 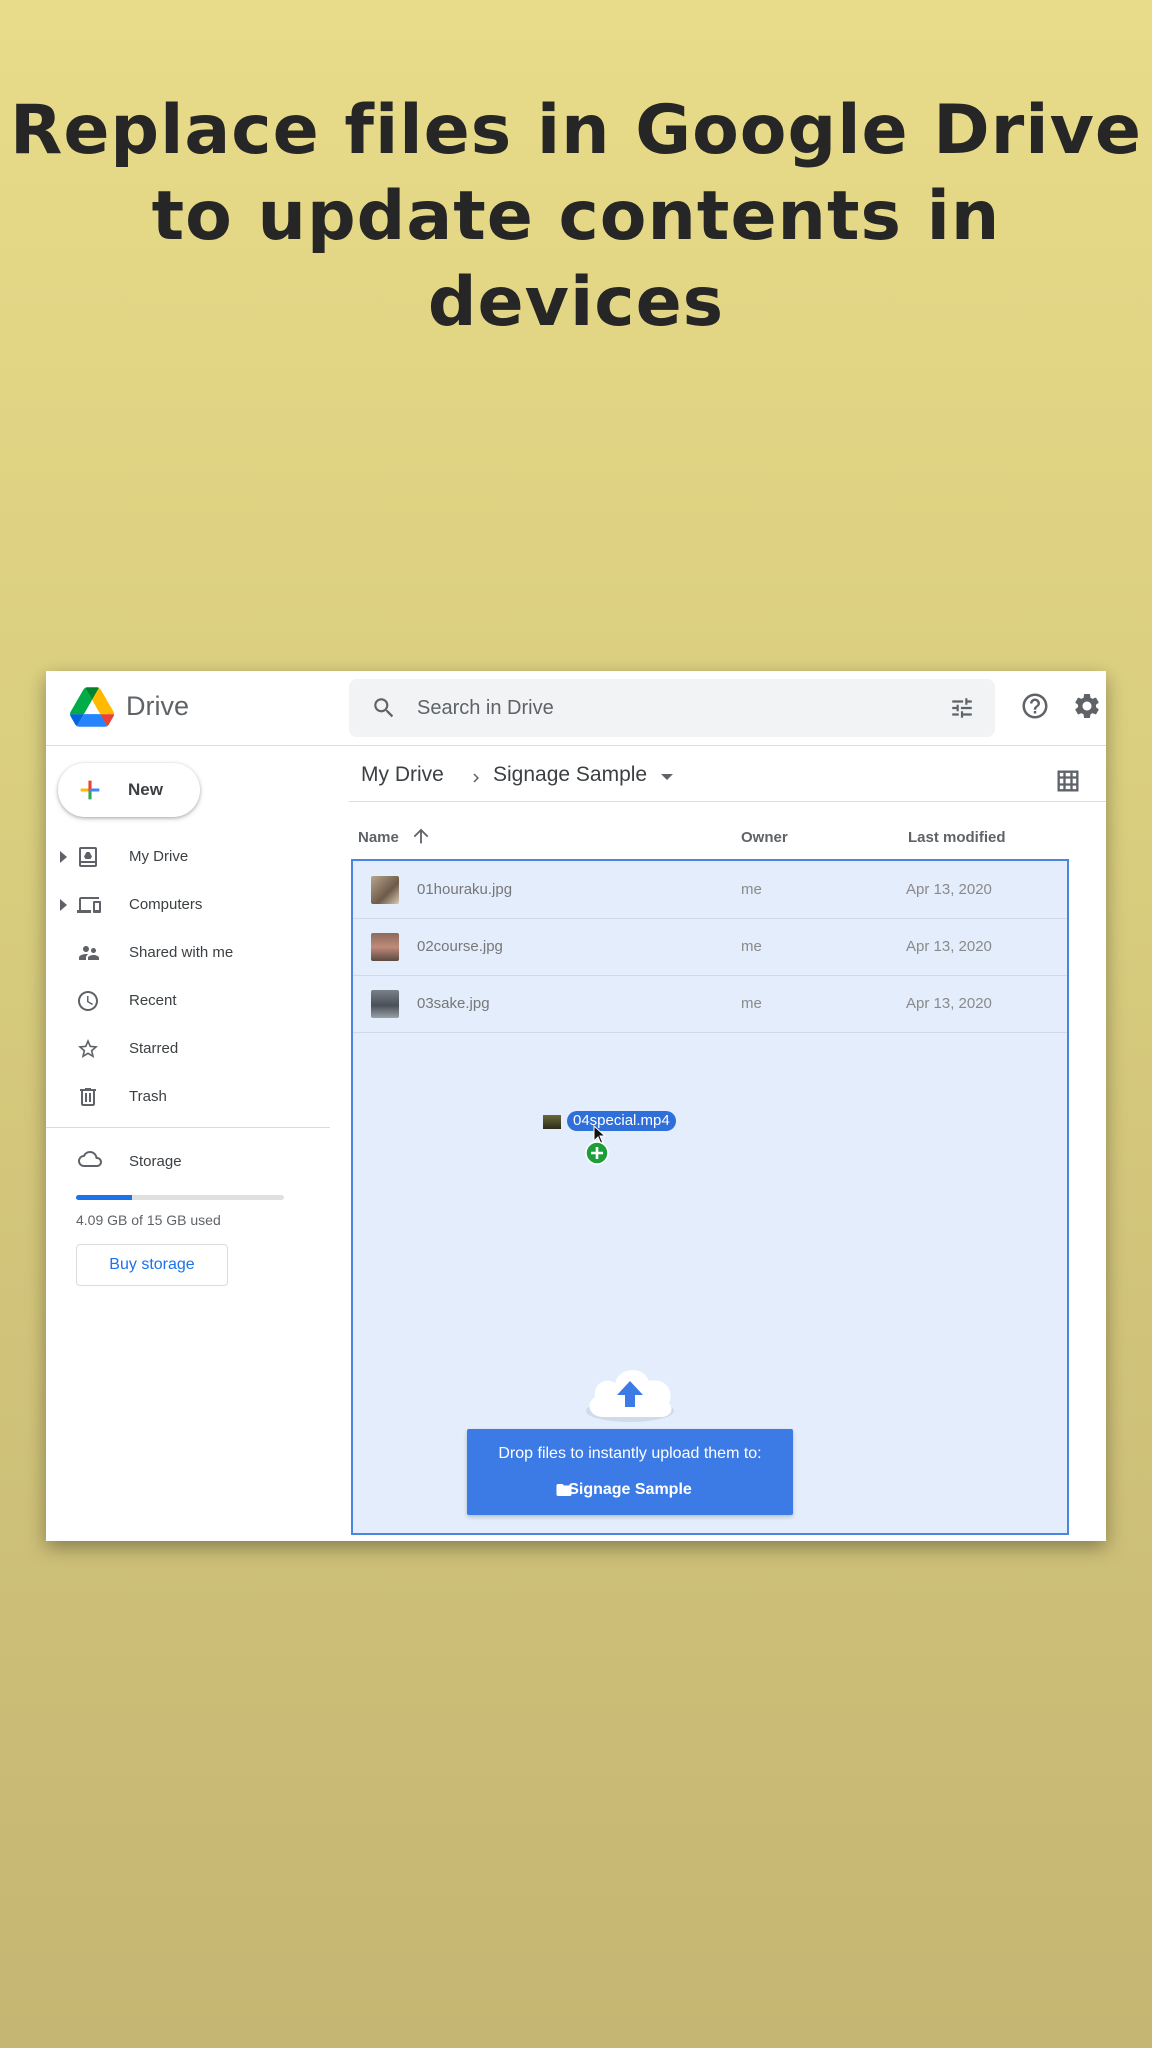 I want to click on file-name: 01houraku.jpg, so click(x=465, y=889).